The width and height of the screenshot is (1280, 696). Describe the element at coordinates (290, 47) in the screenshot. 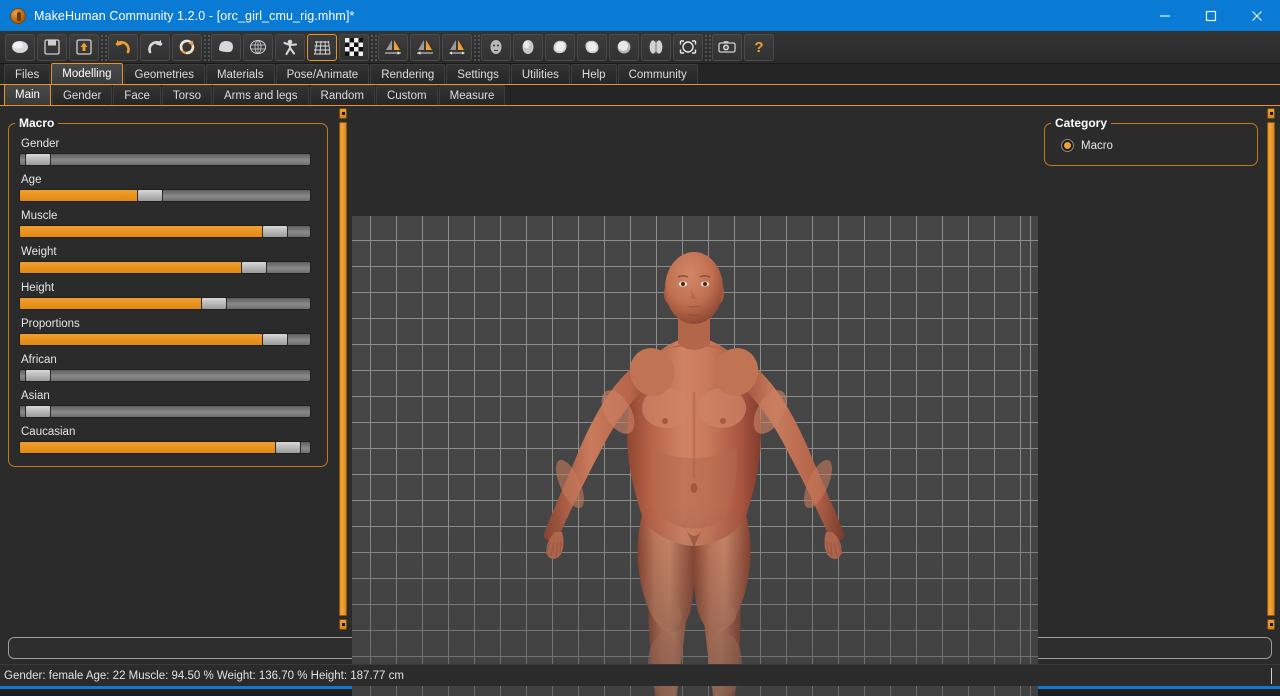

I see `pose-button` at that location.